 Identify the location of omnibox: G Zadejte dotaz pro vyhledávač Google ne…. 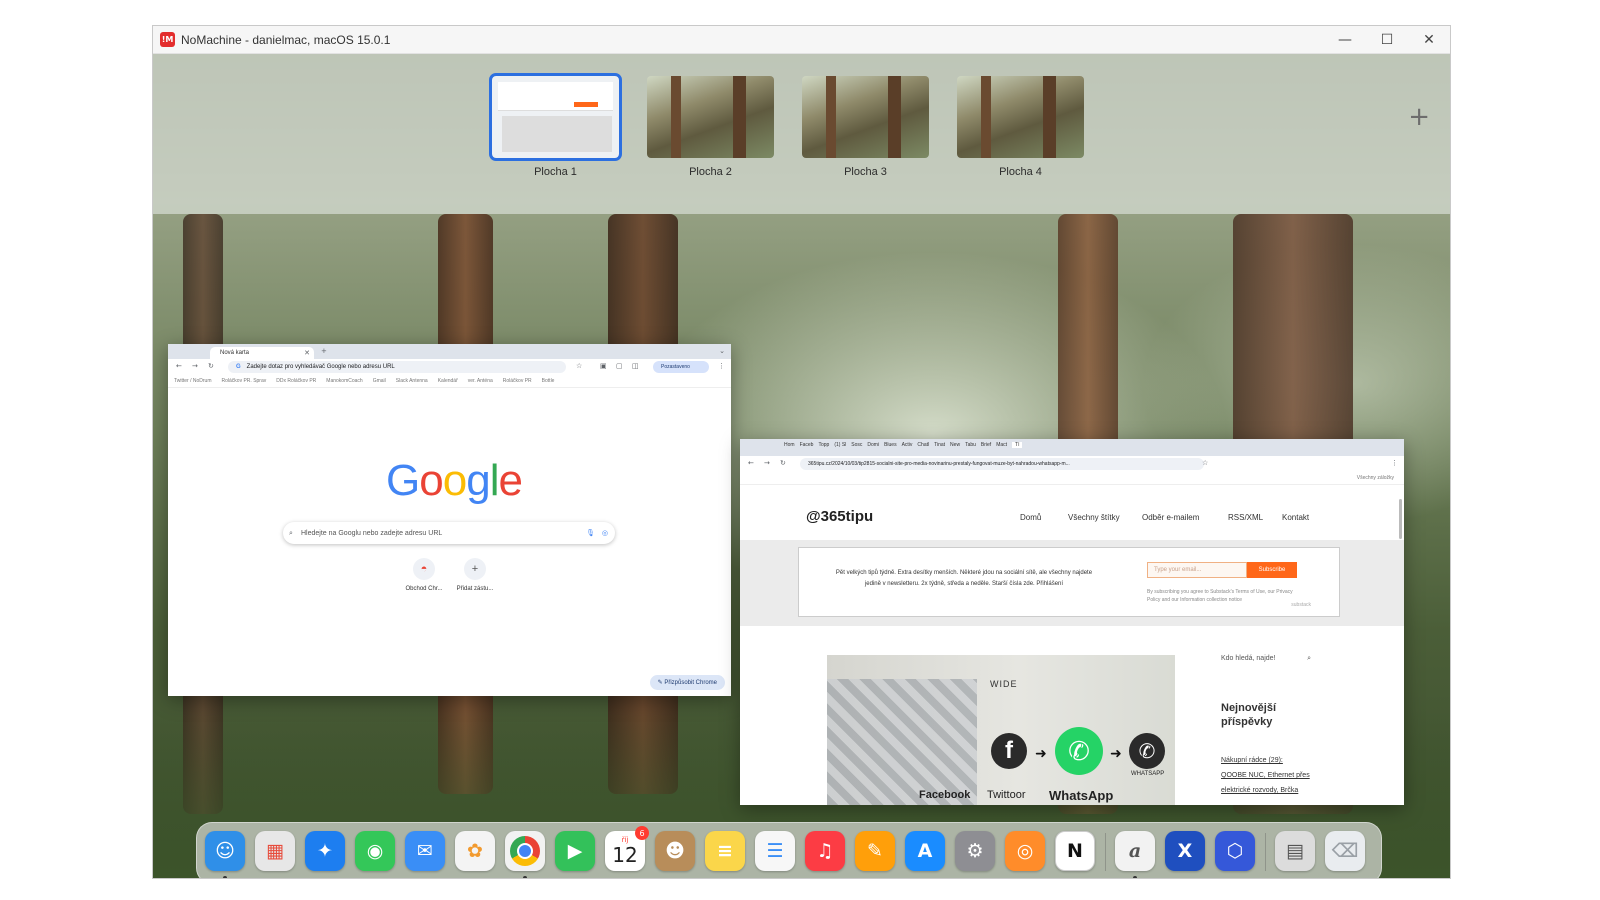
(397, 367).